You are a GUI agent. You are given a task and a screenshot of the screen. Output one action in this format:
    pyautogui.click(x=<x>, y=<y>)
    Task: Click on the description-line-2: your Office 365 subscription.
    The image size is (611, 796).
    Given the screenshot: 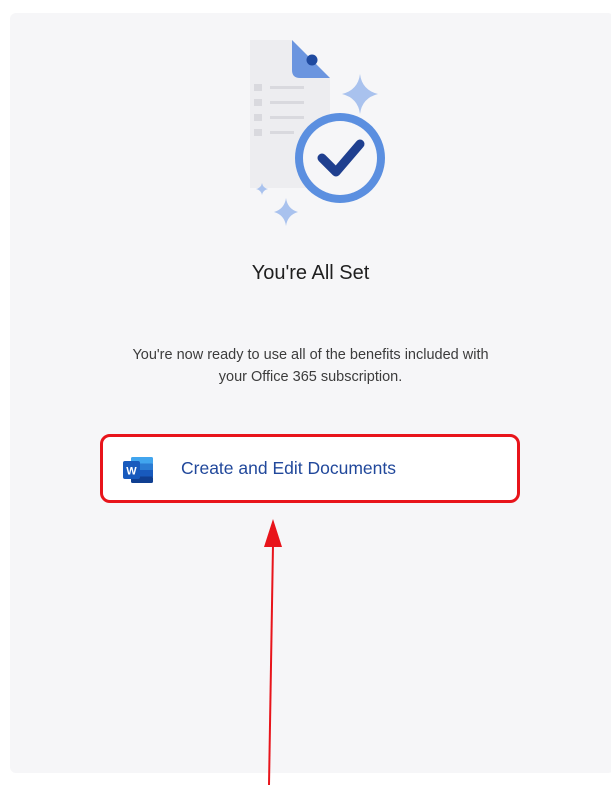 What is the action you would take?
    pyautogui.click(x=310, y=377)
    